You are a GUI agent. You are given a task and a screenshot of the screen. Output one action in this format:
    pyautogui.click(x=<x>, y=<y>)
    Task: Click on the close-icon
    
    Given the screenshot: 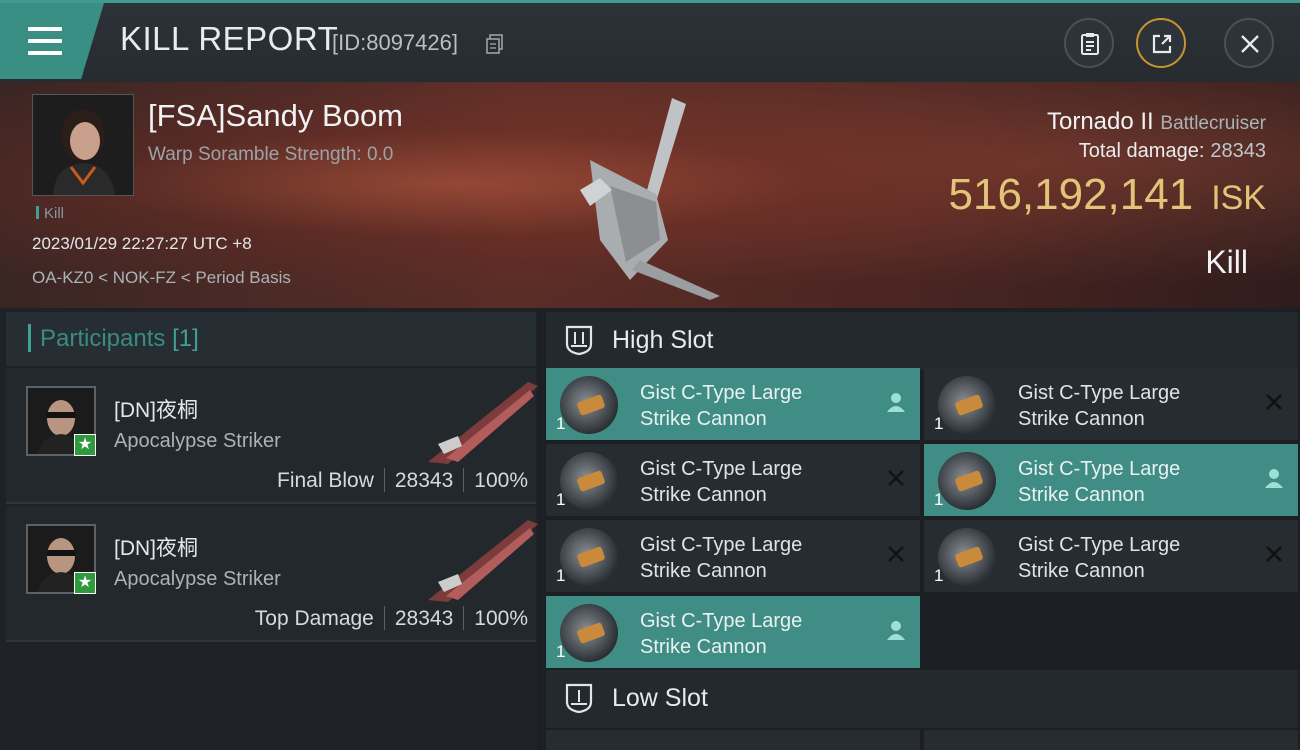 What is the action you would take?
    pyautogui.click(x=1250, y=44)
    